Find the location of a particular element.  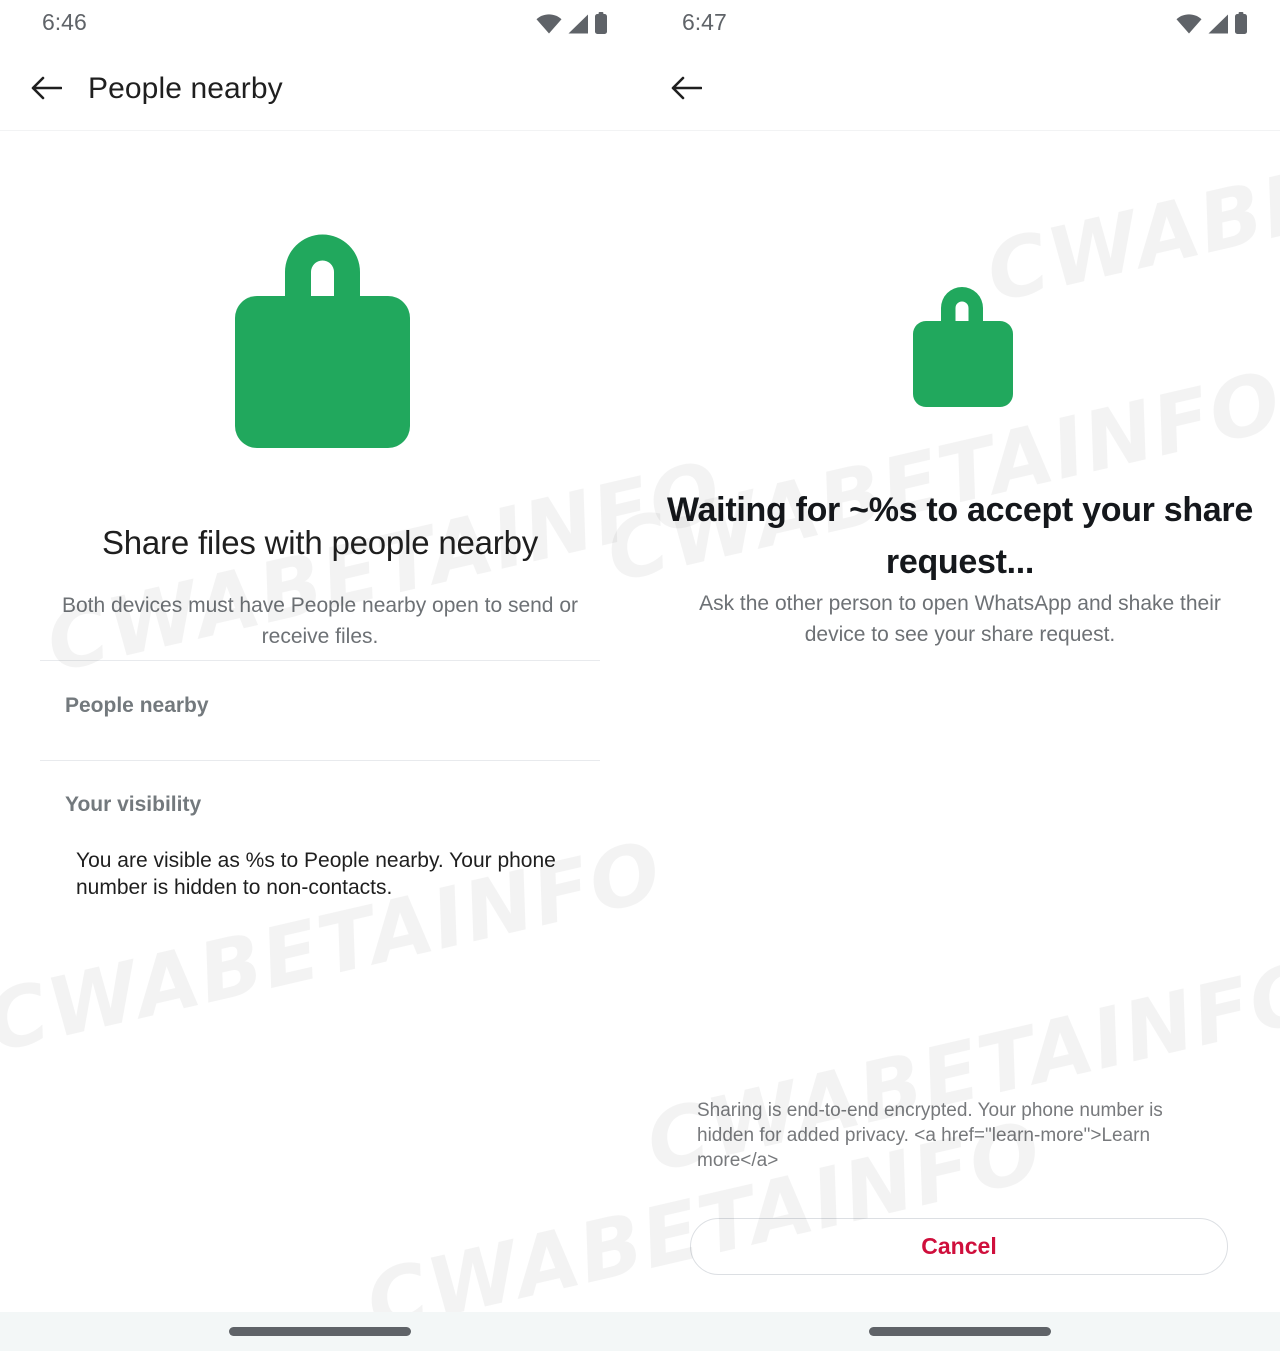

app-bar is located at coordinates (960, 89).